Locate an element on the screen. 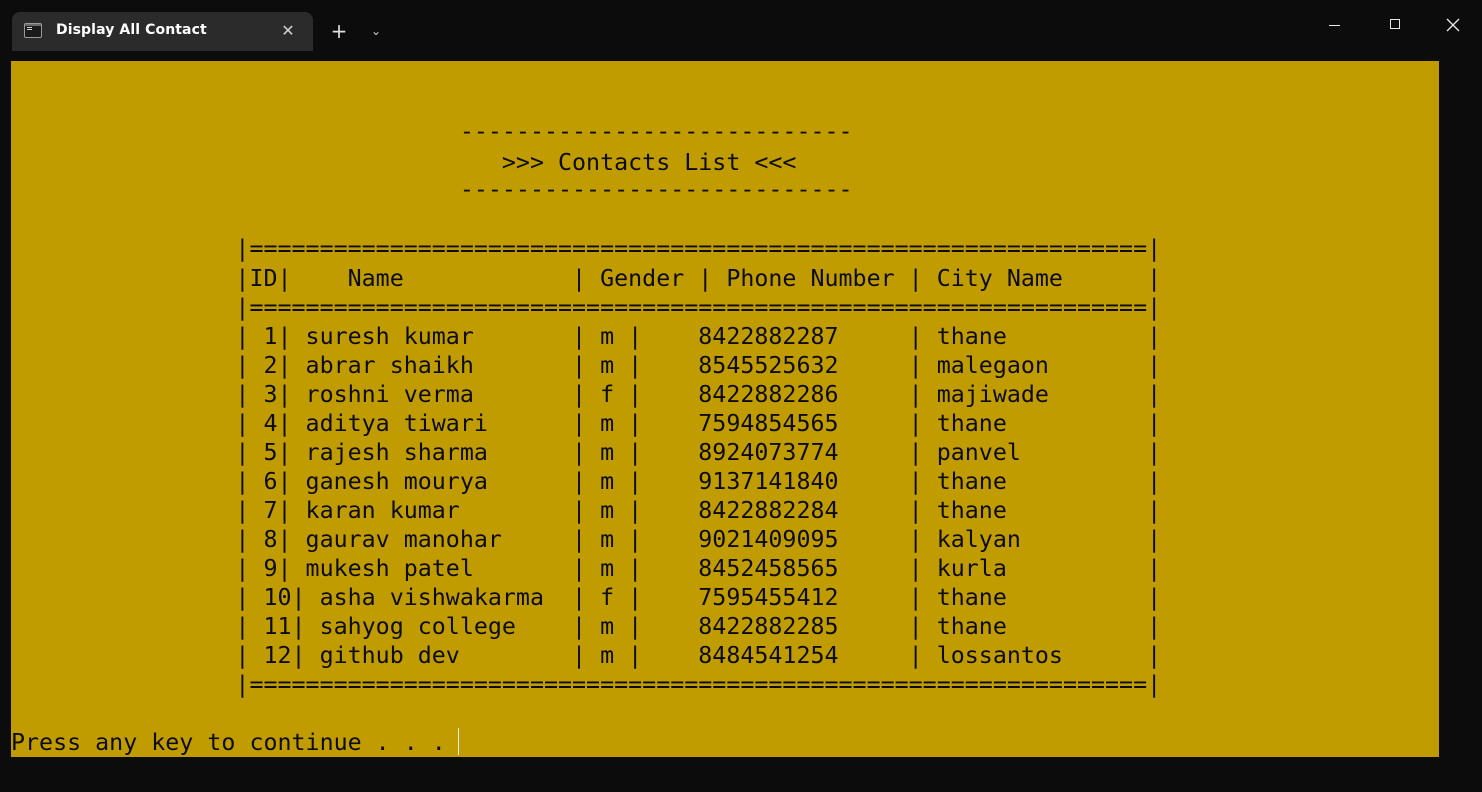 The height and width of the screenshot is (792, 1482). text-cursor is located at coordinates (458, 741).